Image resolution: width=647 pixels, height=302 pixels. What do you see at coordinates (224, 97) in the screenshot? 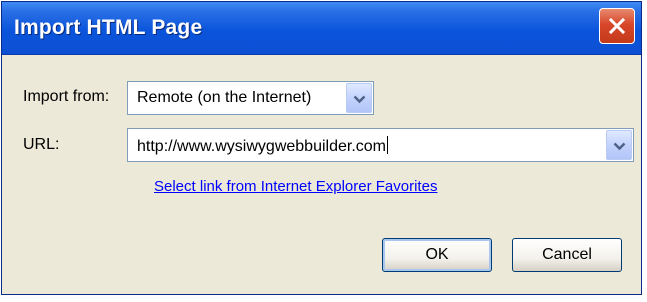
I see `import-from-selected: Remote (on the Internet)` at bounding box center [224, 97].